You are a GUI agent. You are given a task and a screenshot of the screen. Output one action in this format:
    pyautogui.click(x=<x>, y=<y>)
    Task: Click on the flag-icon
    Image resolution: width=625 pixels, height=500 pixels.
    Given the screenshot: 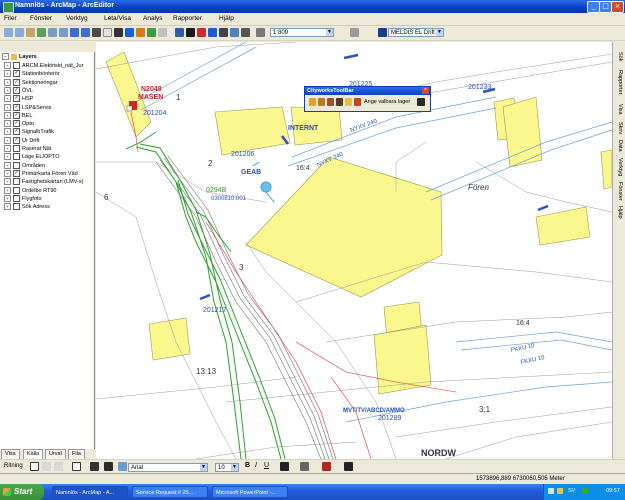 What is the action you would take?
    pyautogui.click(x=201, y=32)
    